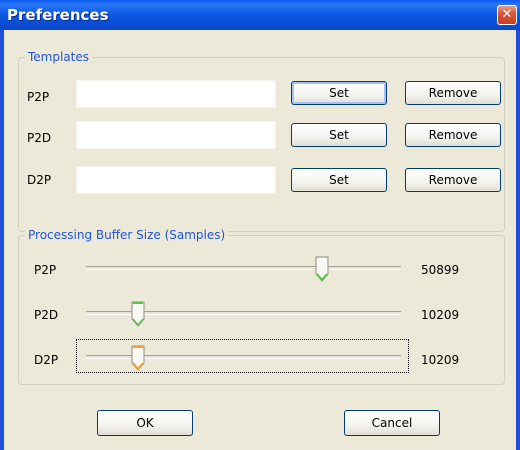 The width and height of the screenshot is (520, 450). Describe the element at coordinates (453, 135) in the screenshot. I see `remove-button-p2d: Remove` at that location.